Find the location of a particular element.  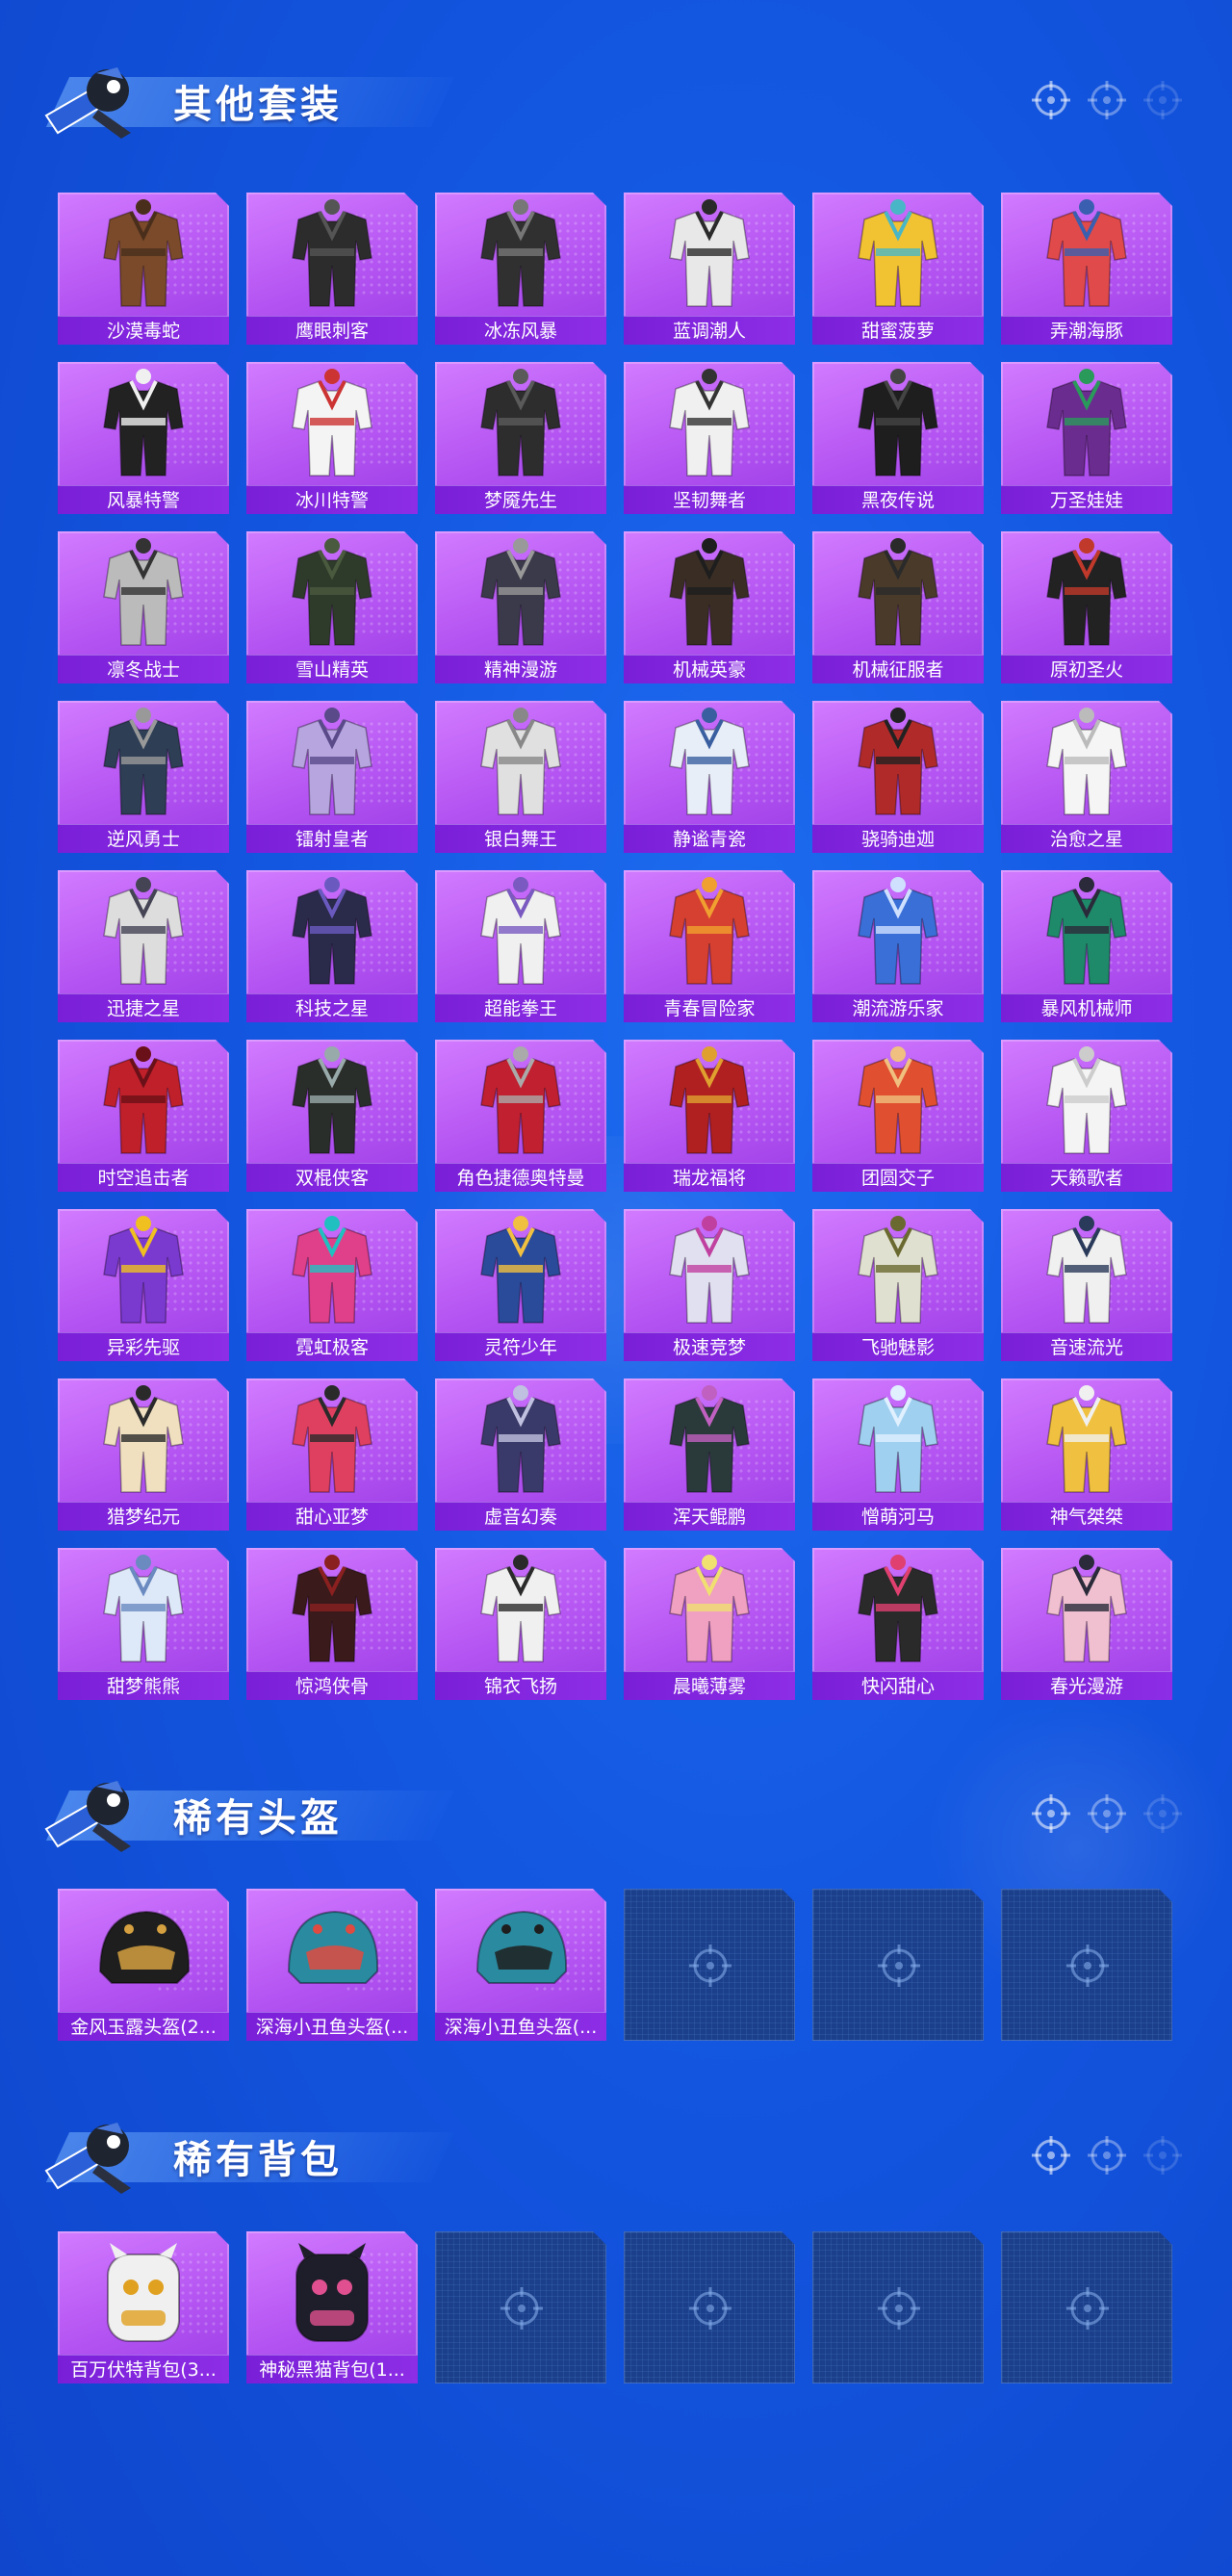

target-decoration-group is located at coordinates (1107, 100).